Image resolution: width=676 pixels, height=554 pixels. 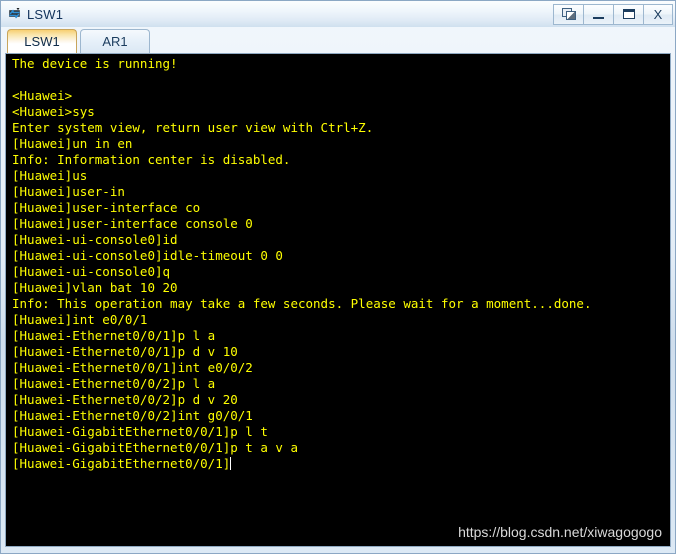 I want to click on tab-lsw1-label: LSW1, so click(x=42, y=41).